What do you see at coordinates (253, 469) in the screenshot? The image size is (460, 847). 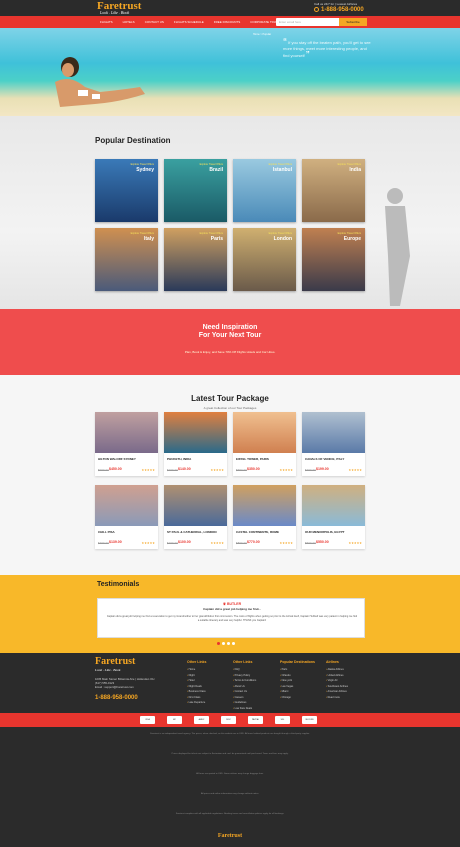 I see `tour-price: $350.00` at bounding box center [253, 469].